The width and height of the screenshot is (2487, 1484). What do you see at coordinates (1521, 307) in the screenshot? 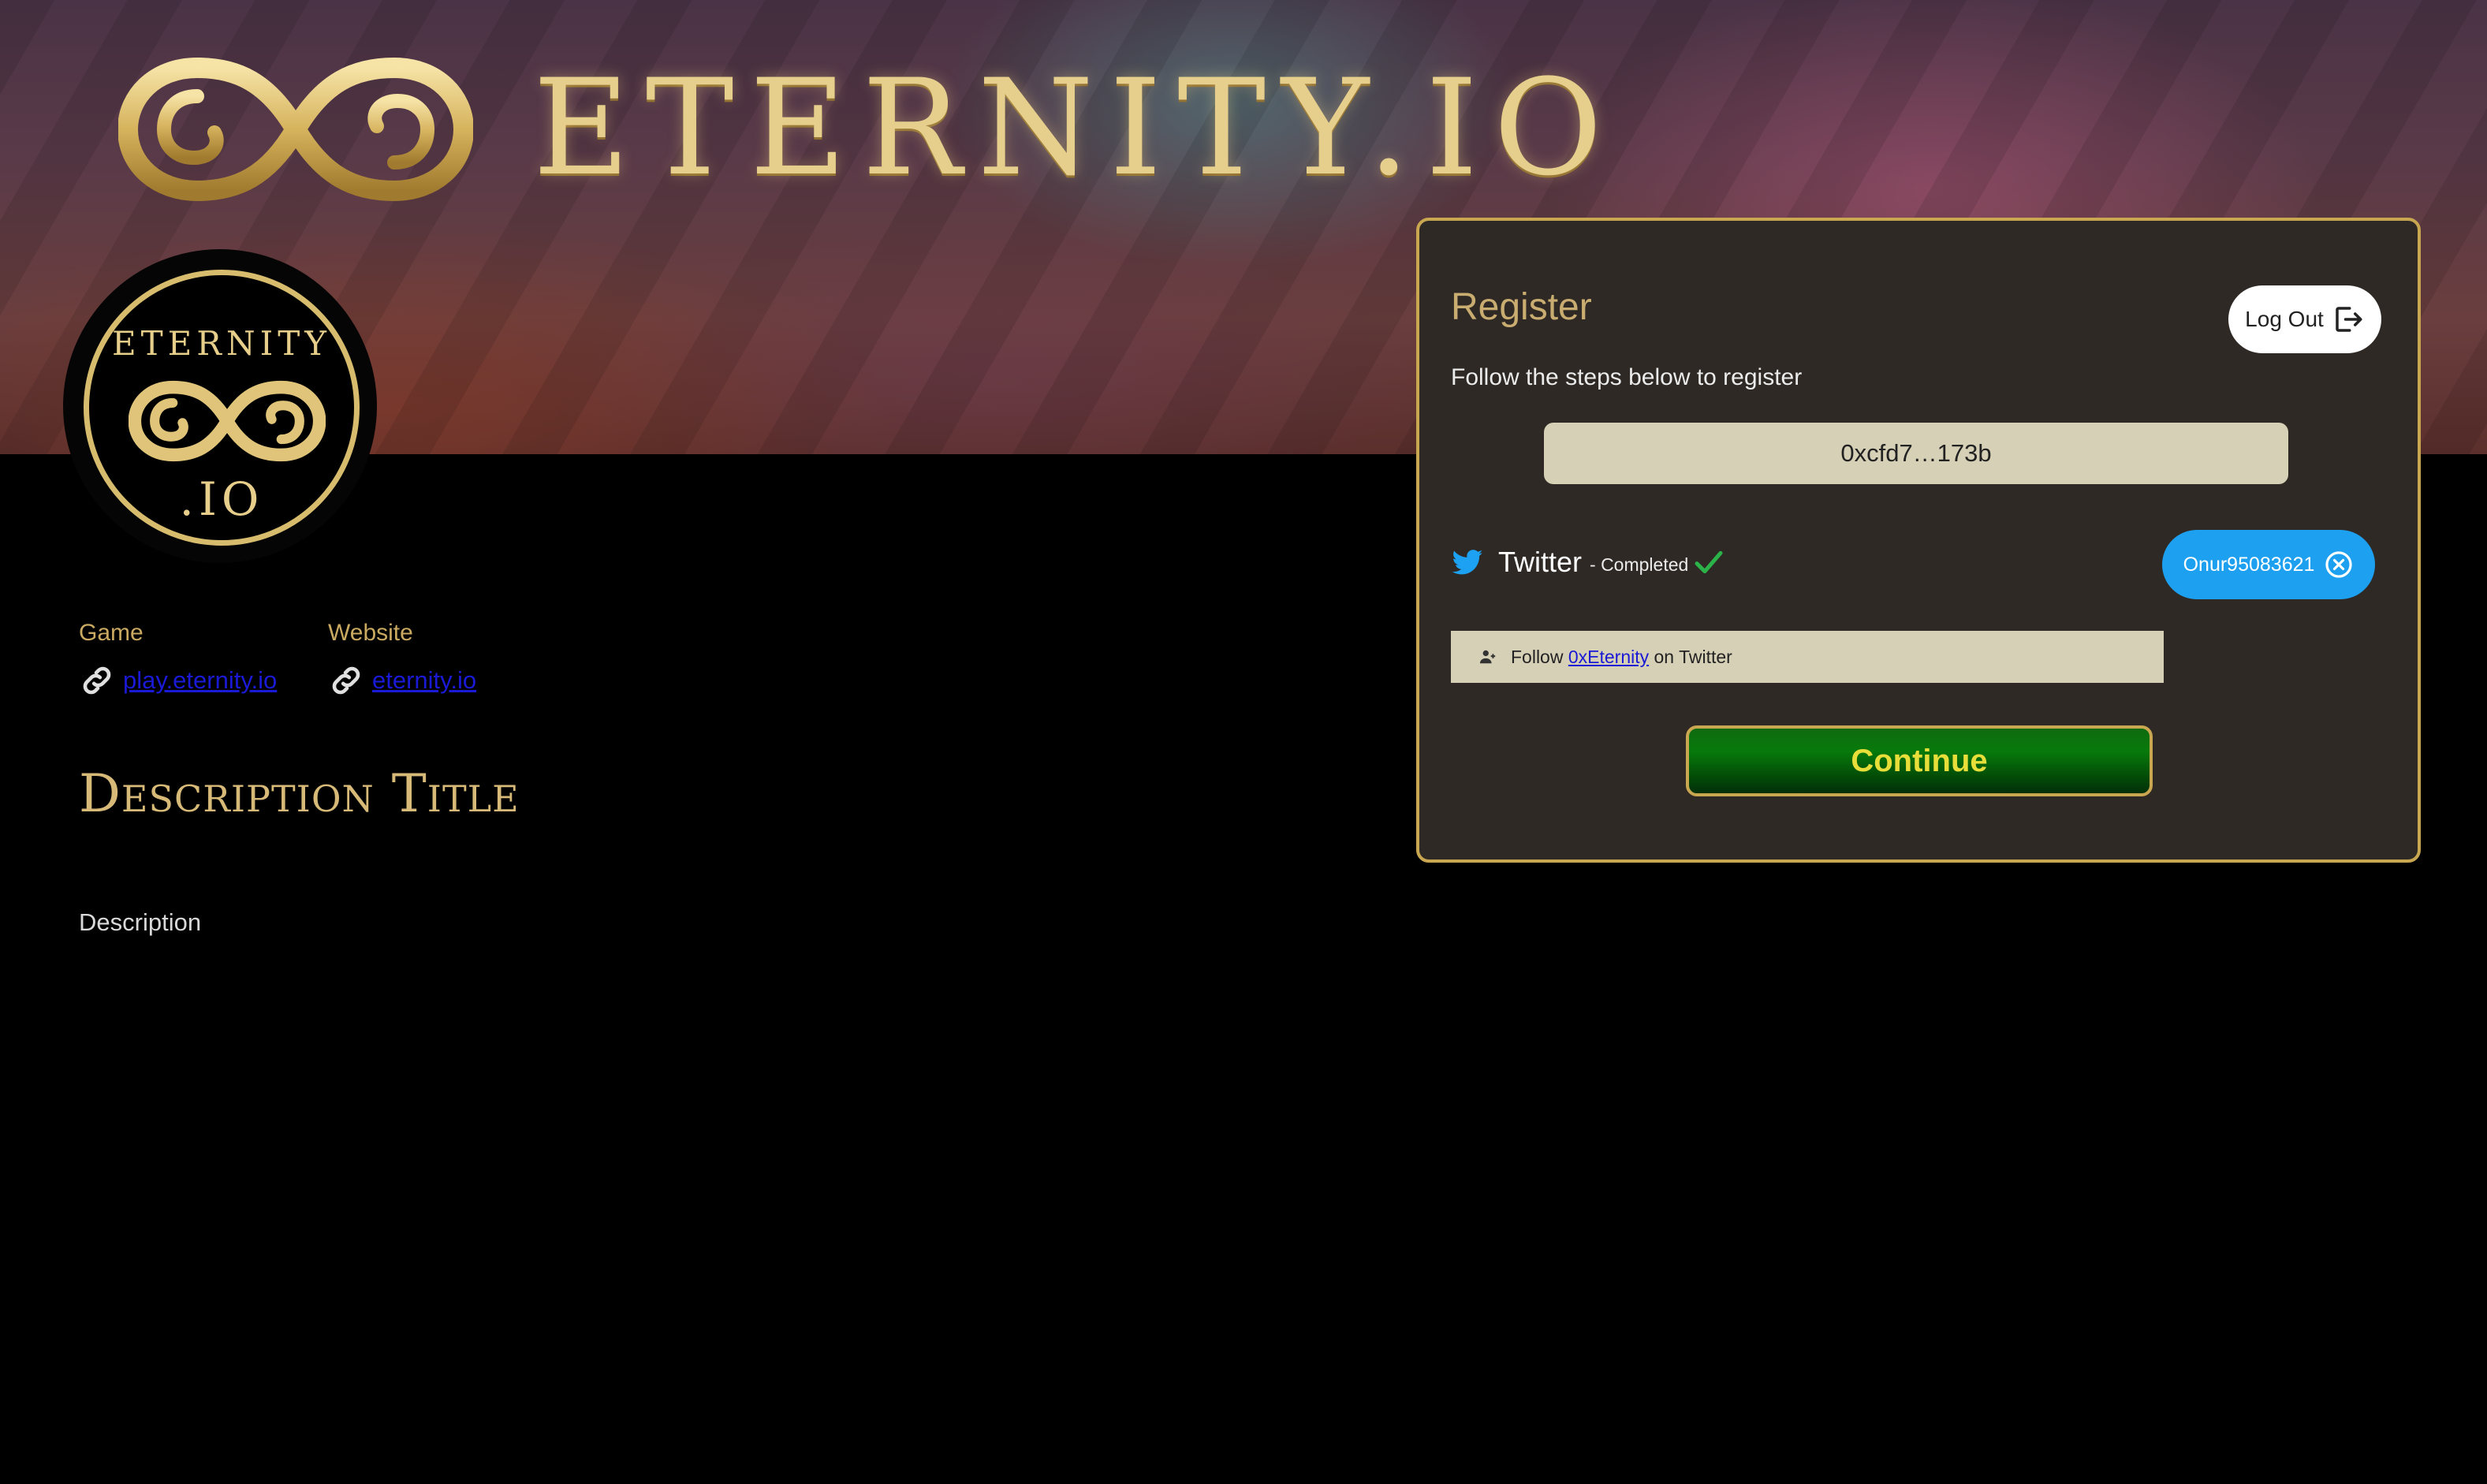
I see `register-title: Register` at bounding box center [1521, 307].